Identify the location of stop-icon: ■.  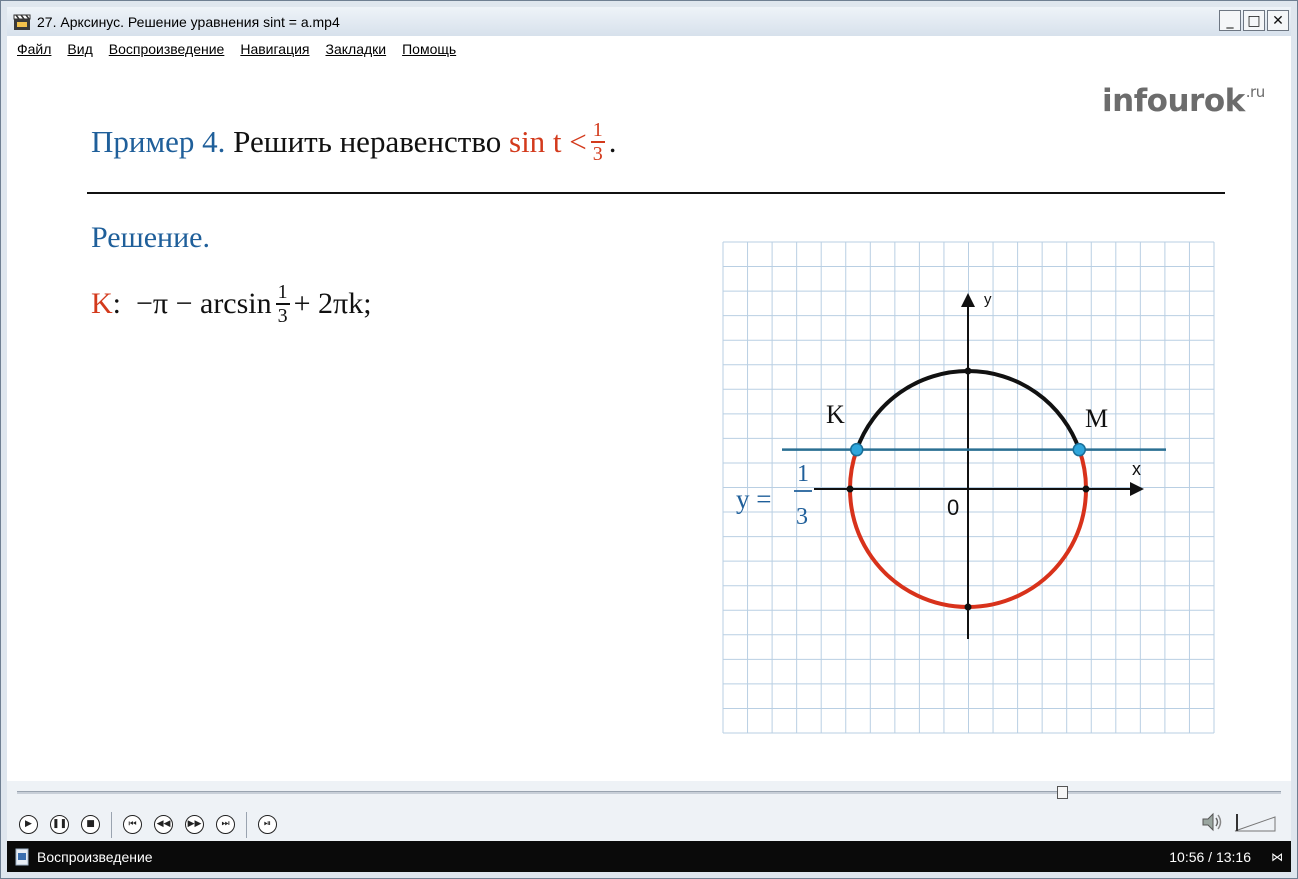
(90, 824).